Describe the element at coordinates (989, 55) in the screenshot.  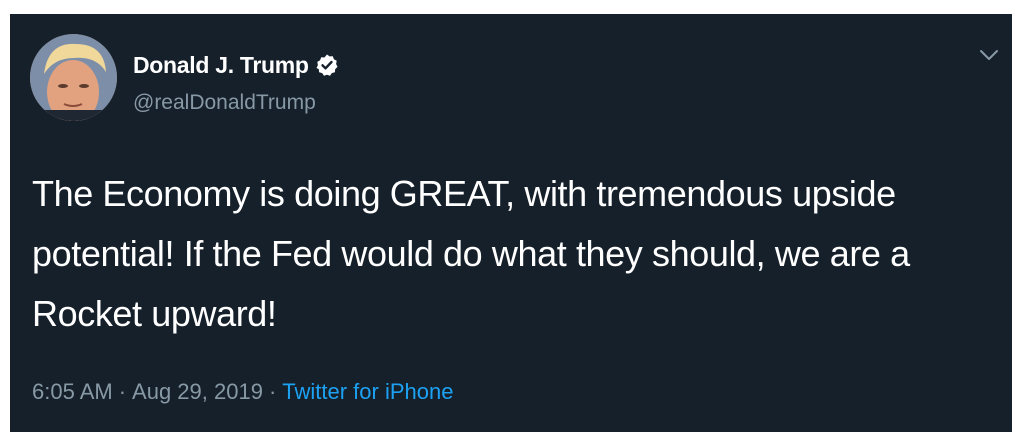
I see `chevron-down-icon` at that location.